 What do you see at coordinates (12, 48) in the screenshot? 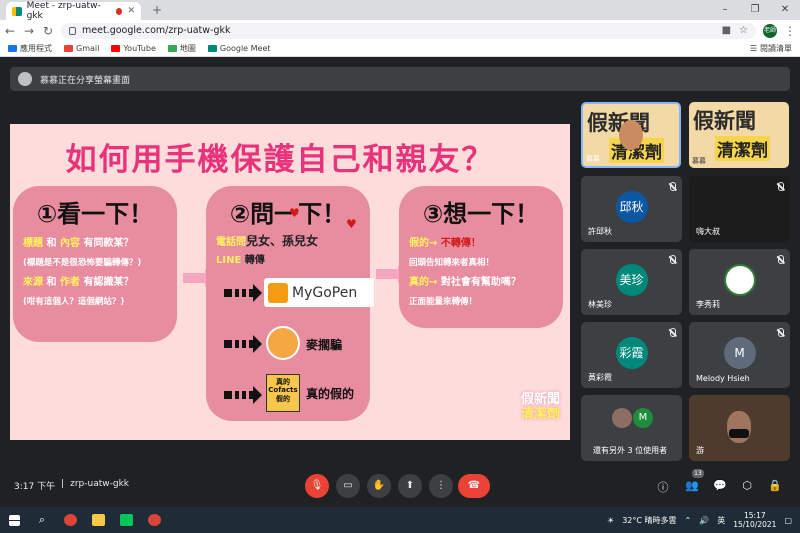
I see `apps-grid-icon` at bounding box center [12, 48].